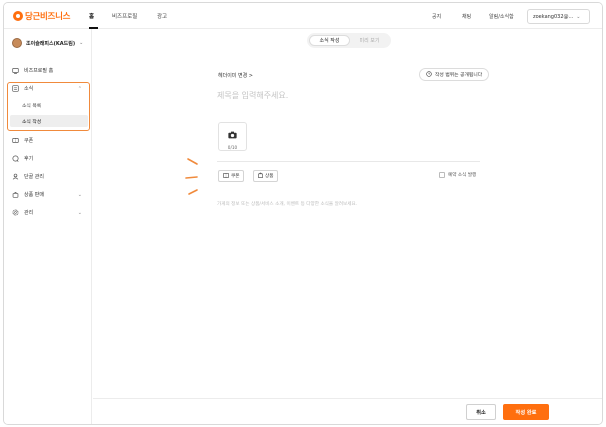 The width and height of the screenshot is (606, 427). I want to click on attach-product-label: 상품, so click(269, 176).